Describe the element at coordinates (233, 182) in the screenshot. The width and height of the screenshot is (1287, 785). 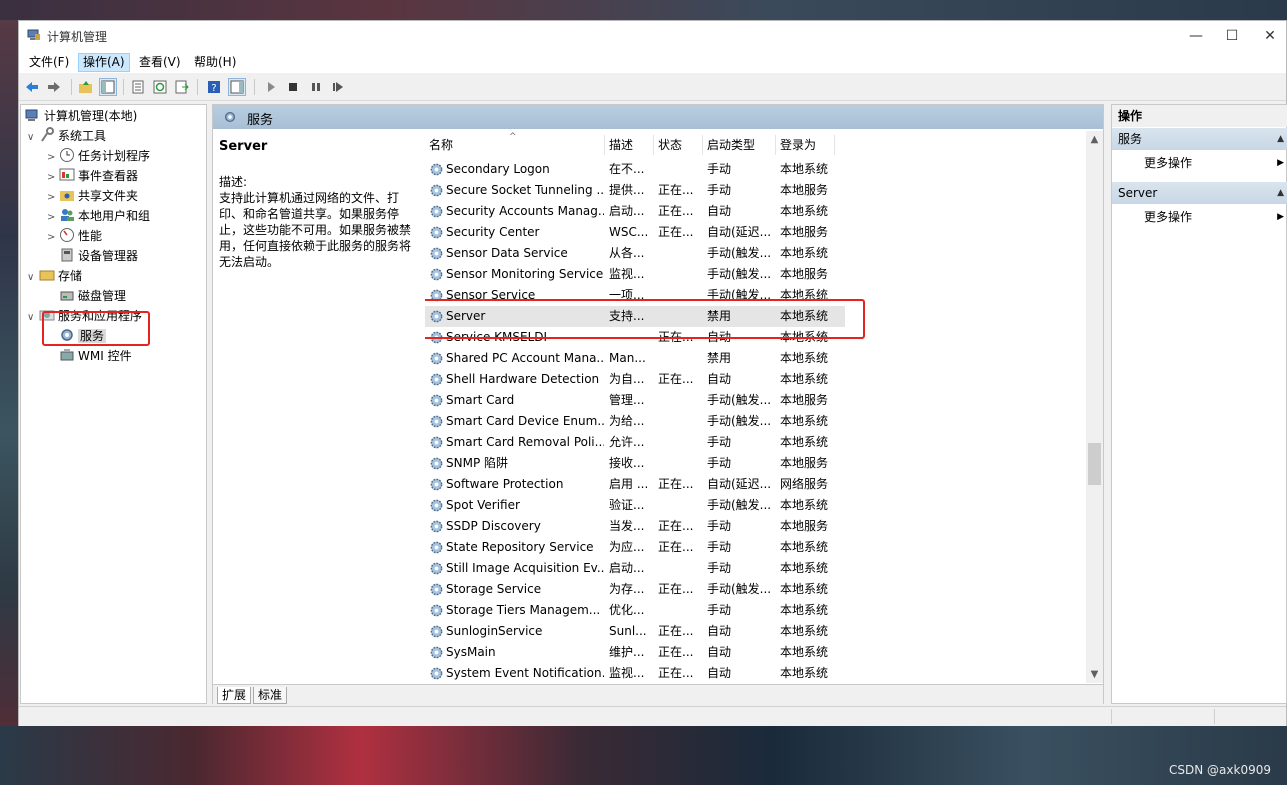
I see `description-label: 描述:` at that location.